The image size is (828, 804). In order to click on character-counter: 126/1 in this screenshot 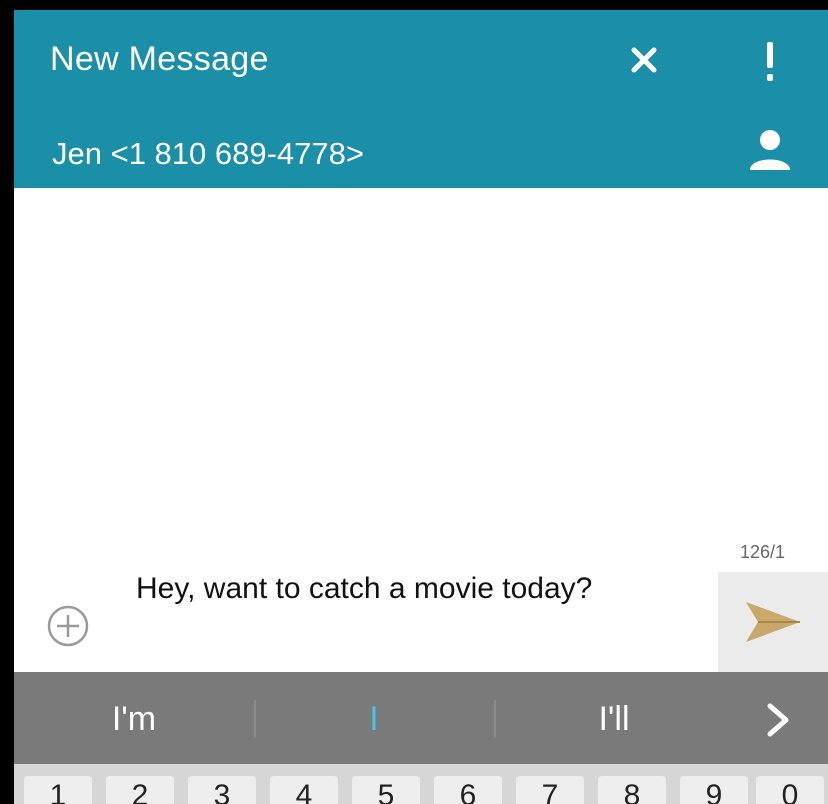, I will do `click(763, 552)`.